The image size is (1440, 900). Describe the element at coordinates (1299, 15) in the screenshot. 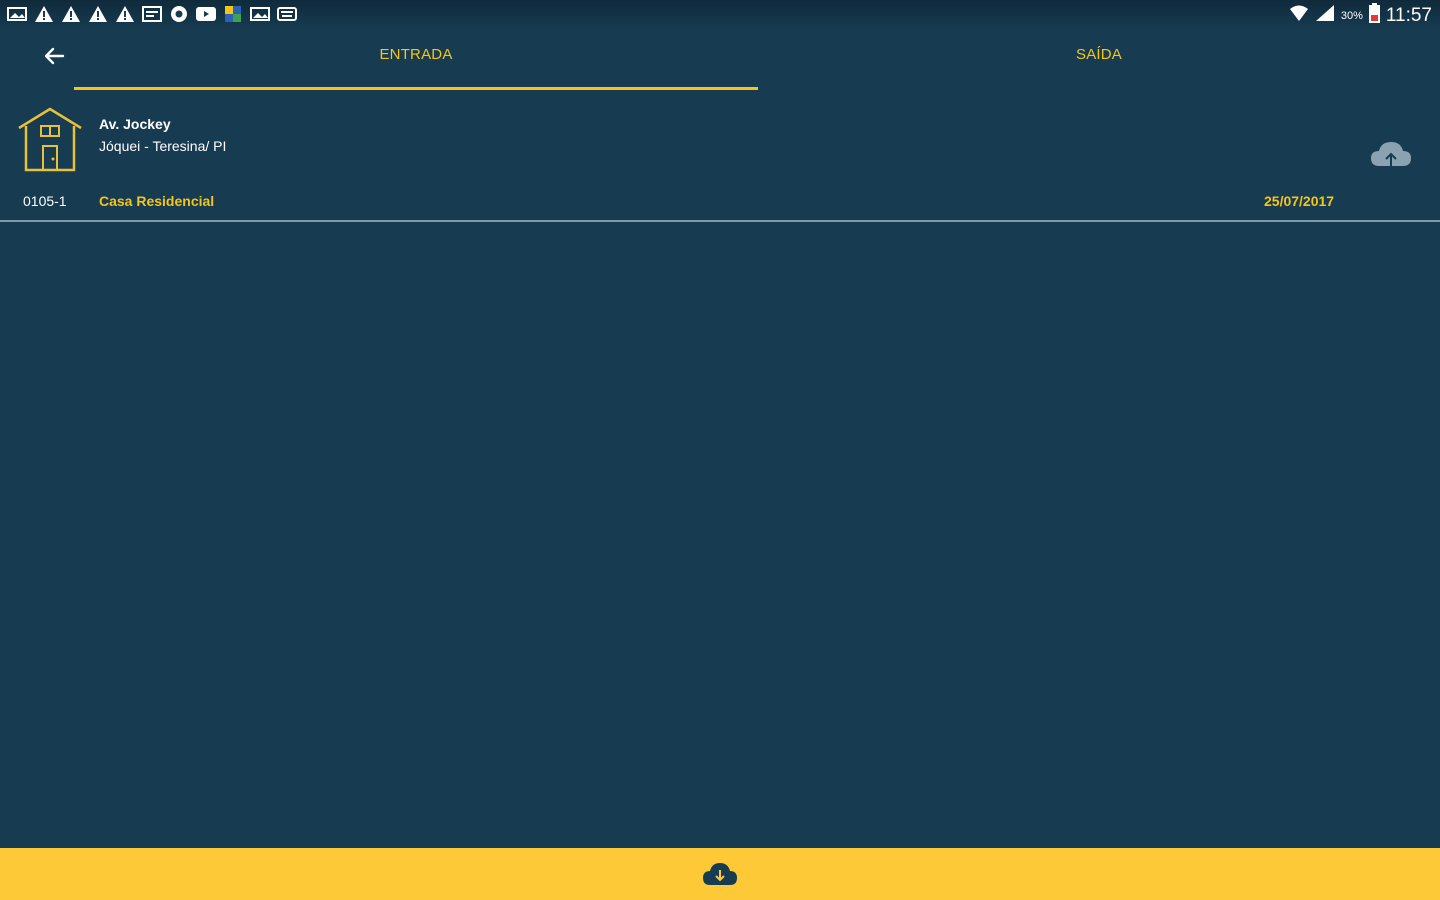

I see `wifi-icon` at that location.